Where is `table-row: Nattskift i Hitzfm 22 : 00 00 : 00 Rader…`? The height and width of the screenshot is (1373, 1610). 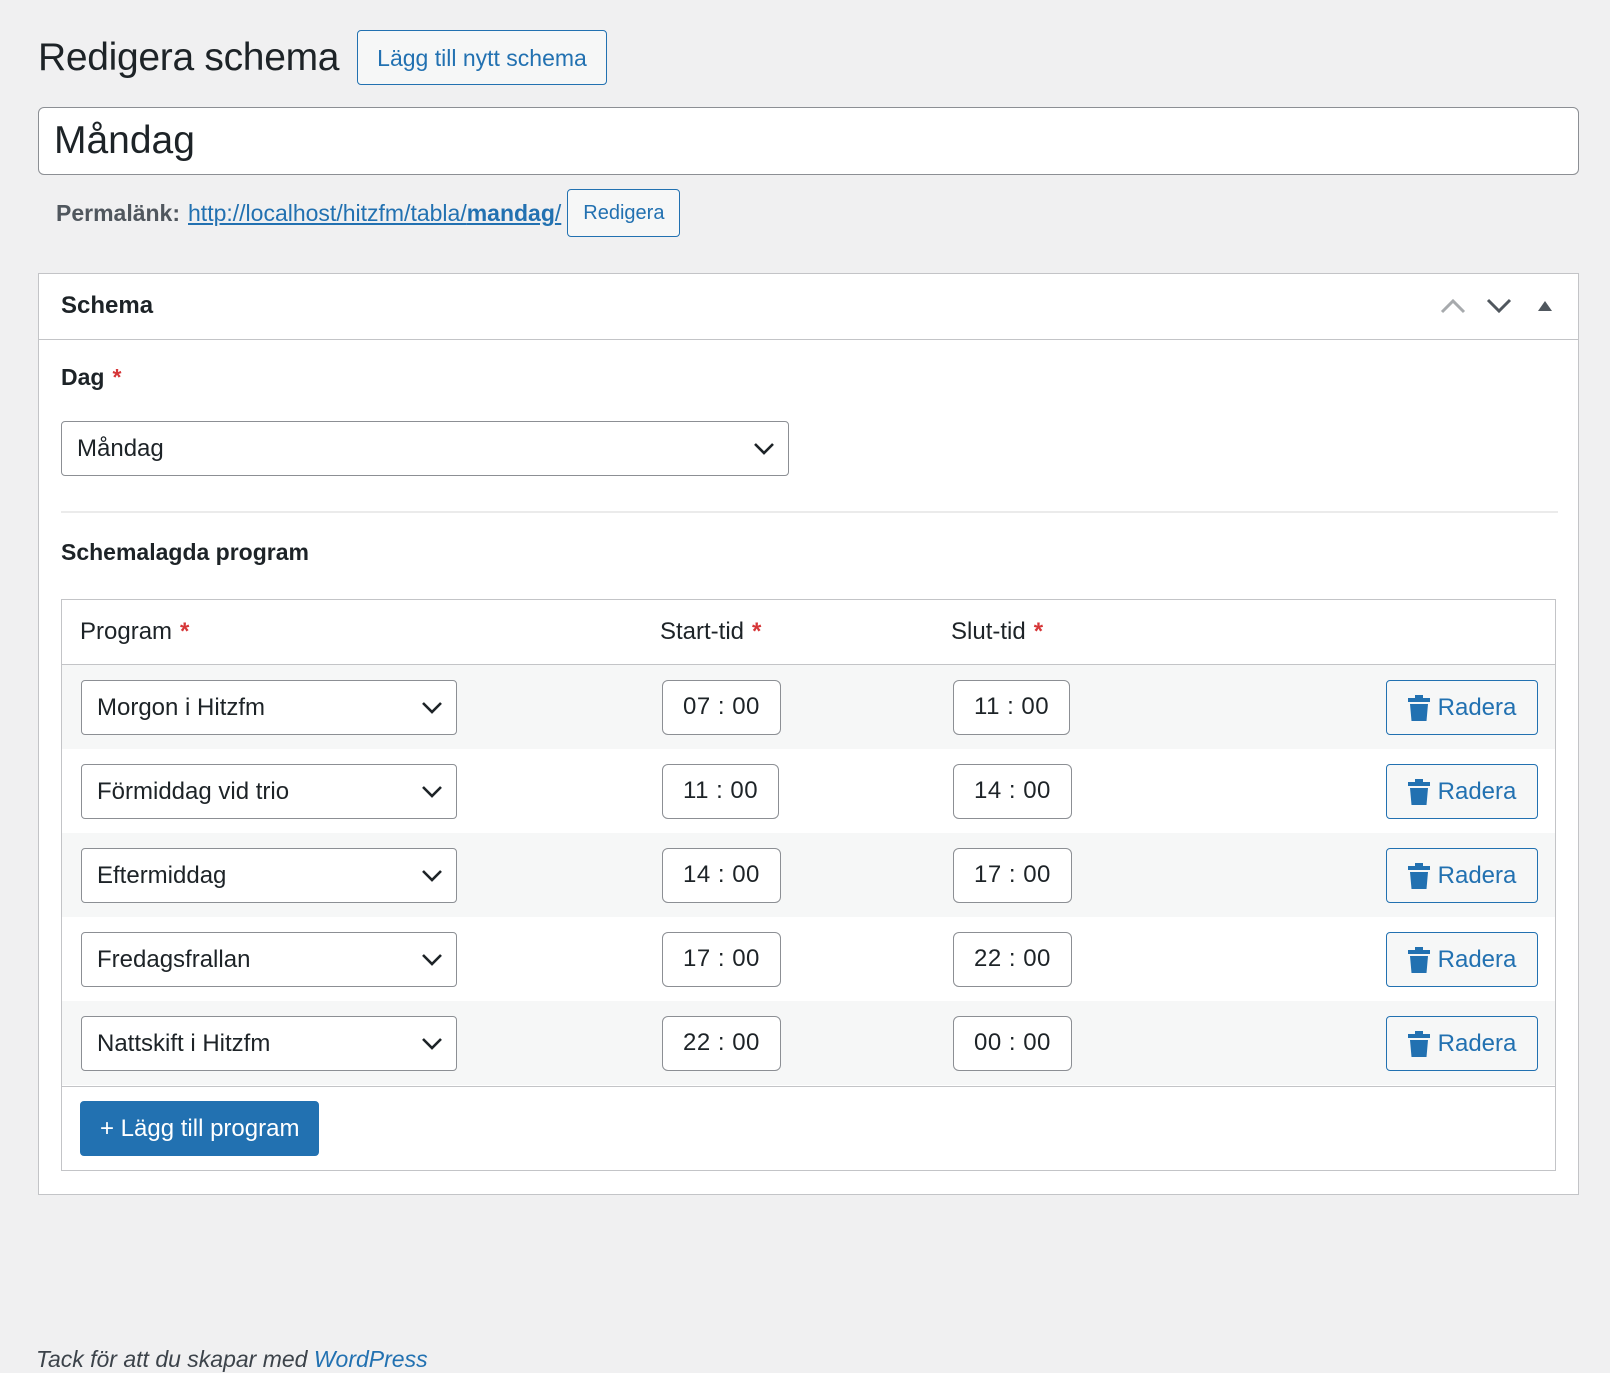 table-row: Nattskift i Hitzfm 22 : 00 00 : 00 Rader… is located at coordinates (808, 1043).